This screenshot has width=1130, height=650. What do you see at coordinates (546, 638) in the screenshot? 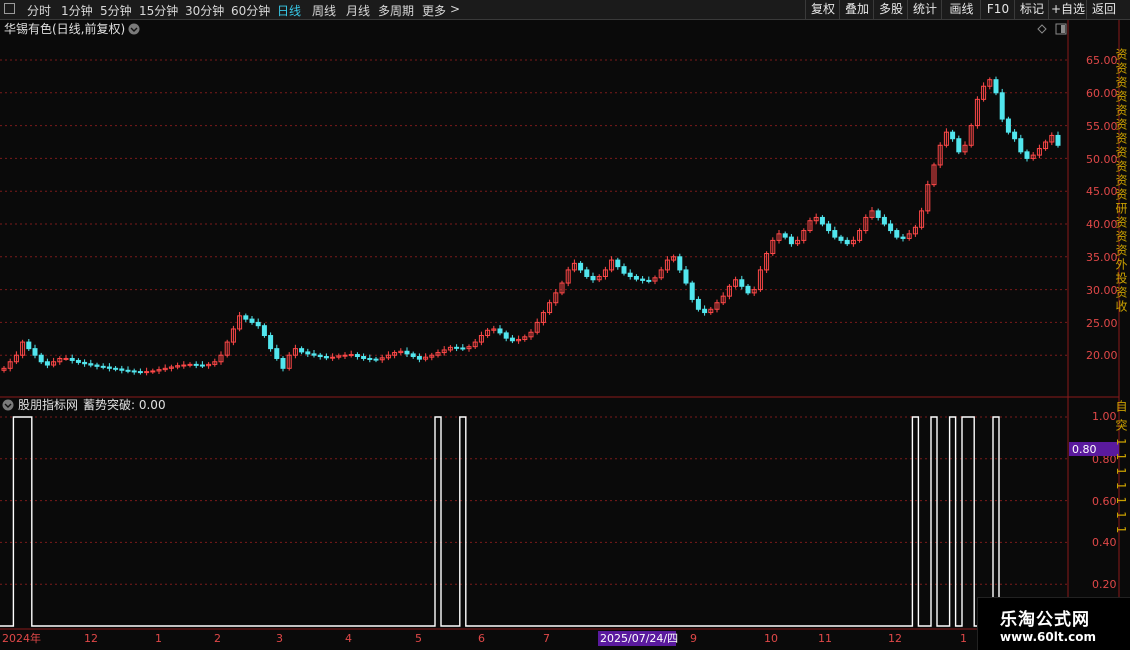
I see `x-tick: 7` at bounding box center [546, 638].